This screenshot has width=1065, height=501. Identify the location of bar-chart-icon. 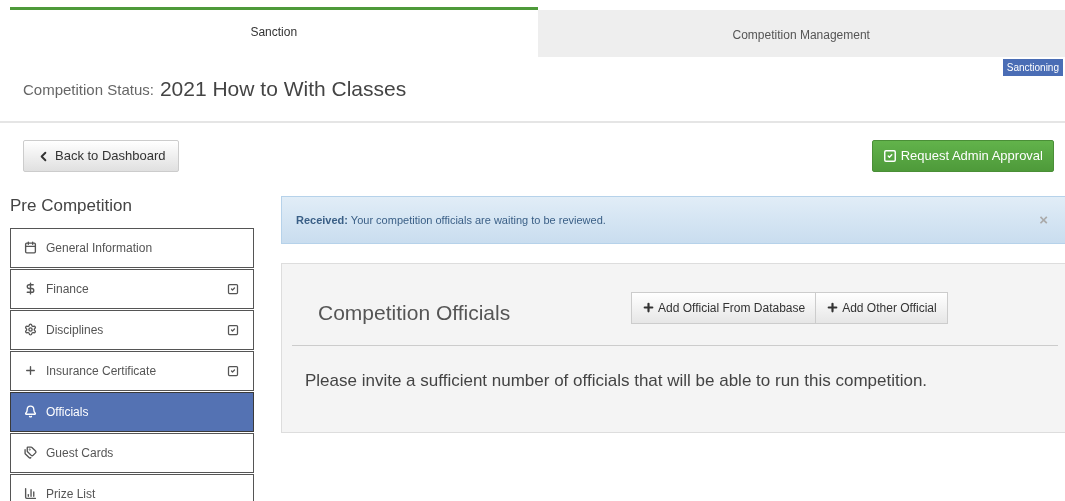
(30, 493).